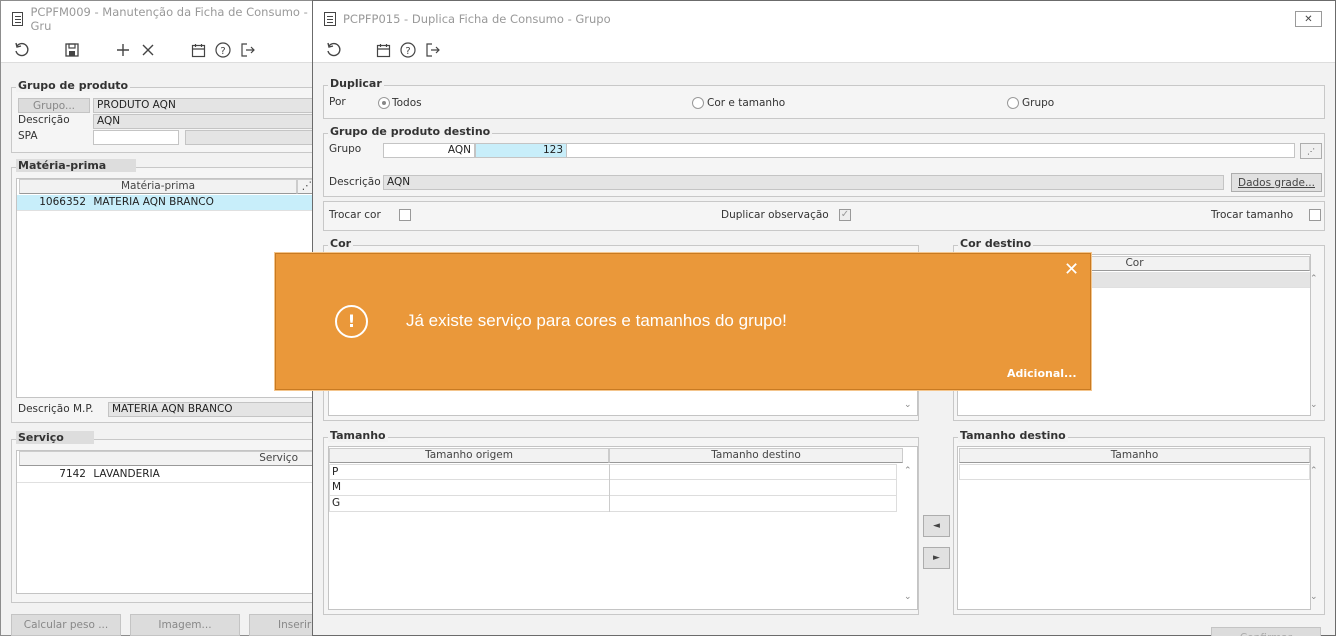 This screenshot has height=636, width=1336. I want to click on radio-grupo-label: Grupo, so click(1038, 103).